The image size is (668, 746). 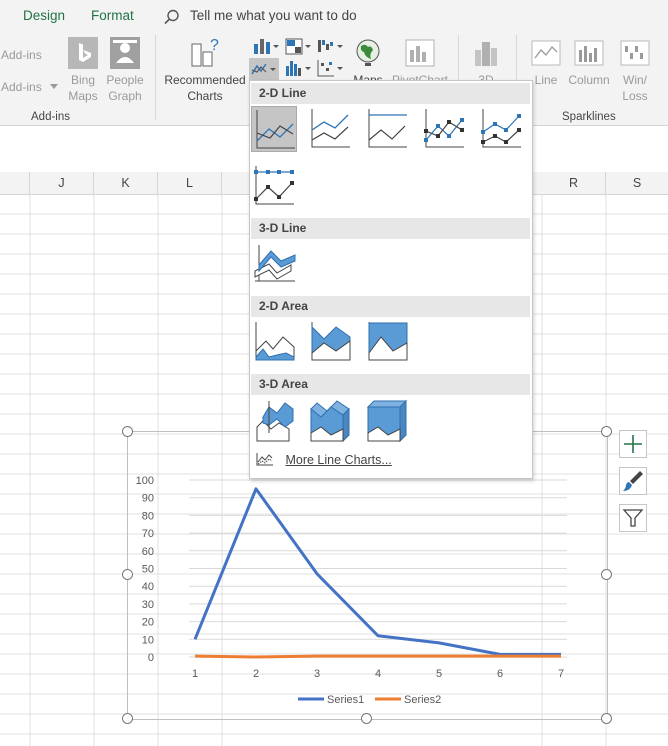 I want to click on column-header-s: S, so click(x=637, y=183).